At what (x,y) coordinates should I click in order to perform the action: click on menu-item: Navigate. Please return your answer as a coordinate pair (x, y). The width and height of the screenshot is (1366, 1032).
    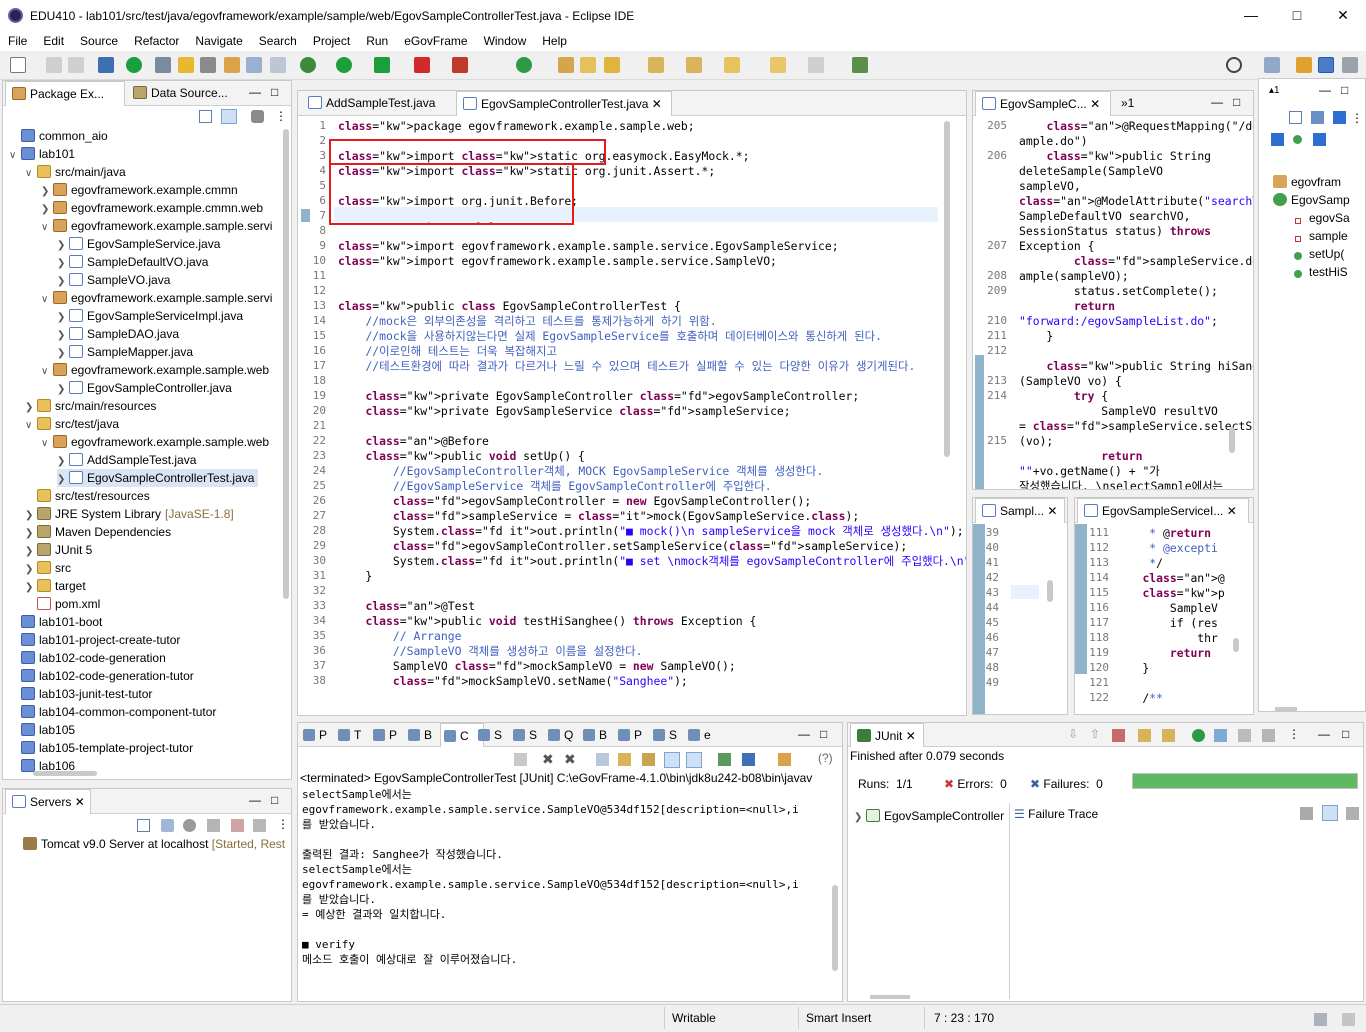
    Looking at the image, I should click on (218, 41).